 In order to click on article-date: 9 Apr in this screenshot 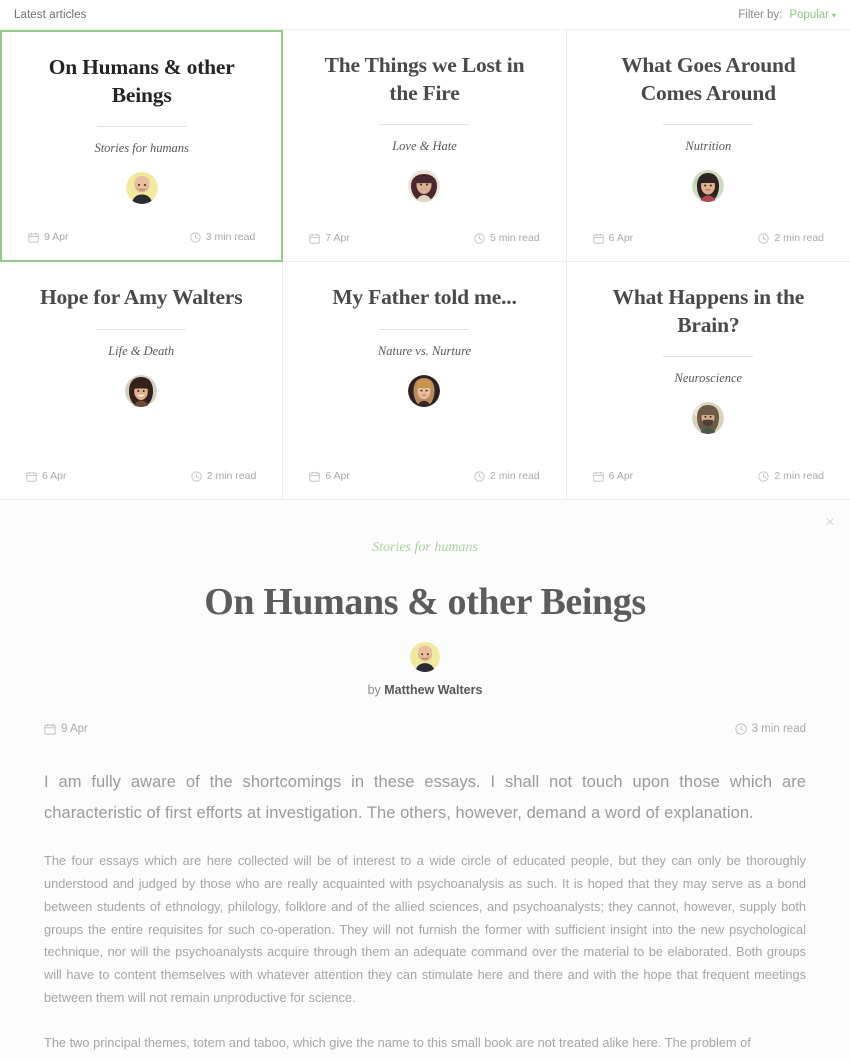, I will do `click(66, 729)`.